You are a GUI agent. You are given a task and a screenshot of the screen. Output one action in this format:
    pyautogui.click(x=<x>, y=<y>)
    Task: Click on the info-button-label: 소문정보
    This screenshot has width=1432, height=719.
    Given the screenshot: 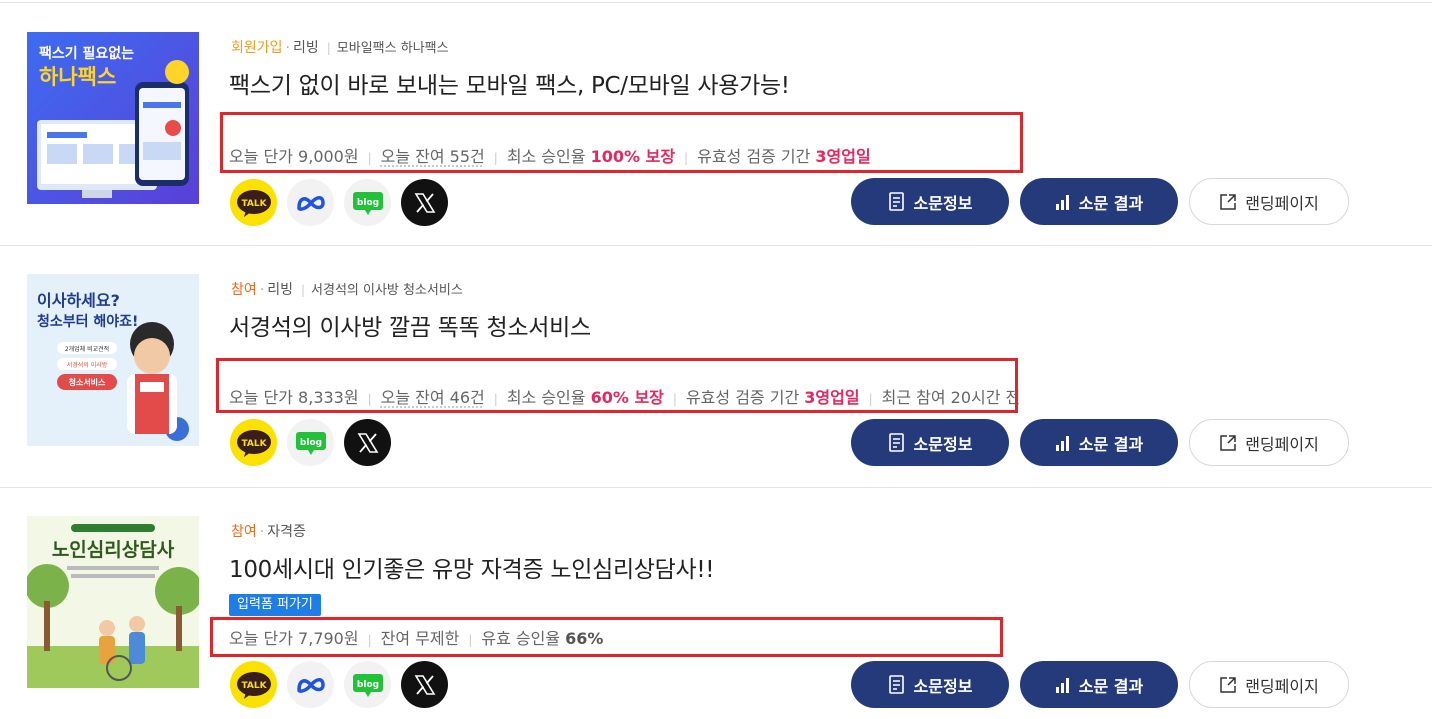 What is the action you would take?
    pyautogui.click(x=943, y=686)
    